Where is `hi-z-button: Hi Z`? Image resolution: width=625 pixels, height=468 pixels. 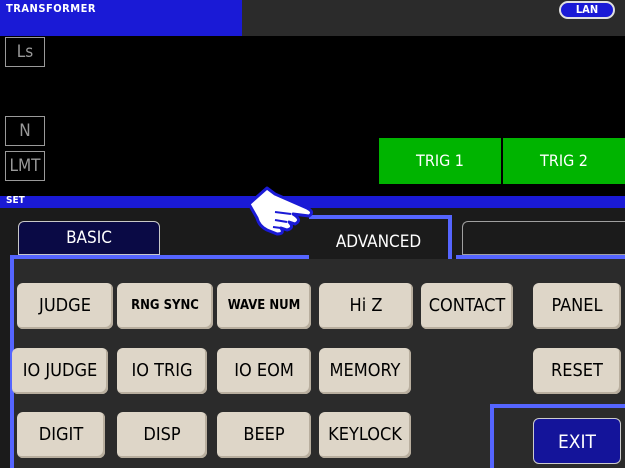
hi-z-button: Hi Z is located at coordinates (366, 306).